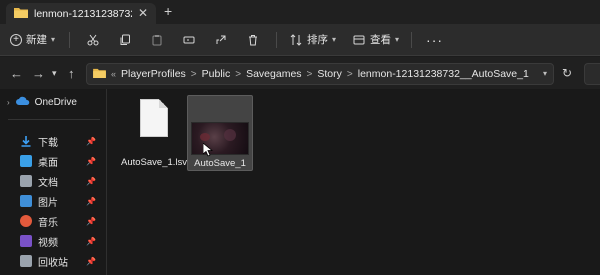 This screenshot has height=275, width=600. I want to click on search-box, so click(592, 74).